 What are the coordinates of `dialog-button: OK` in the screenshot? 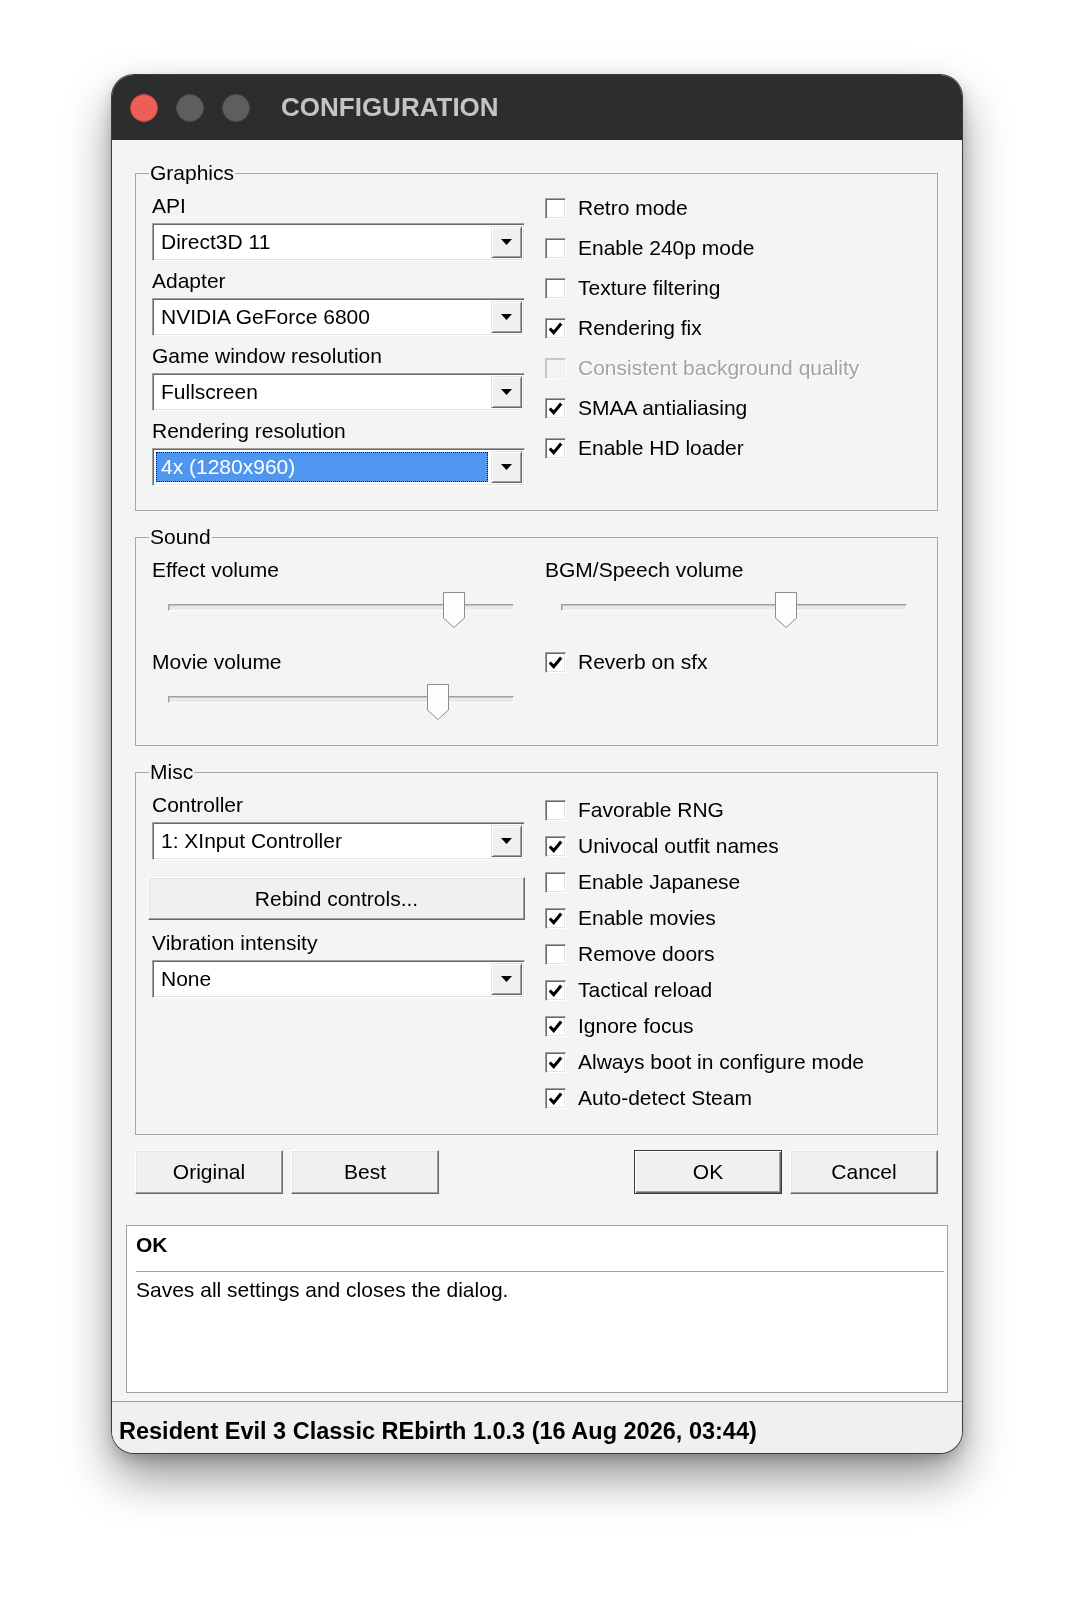 It's located at (708, 1172).